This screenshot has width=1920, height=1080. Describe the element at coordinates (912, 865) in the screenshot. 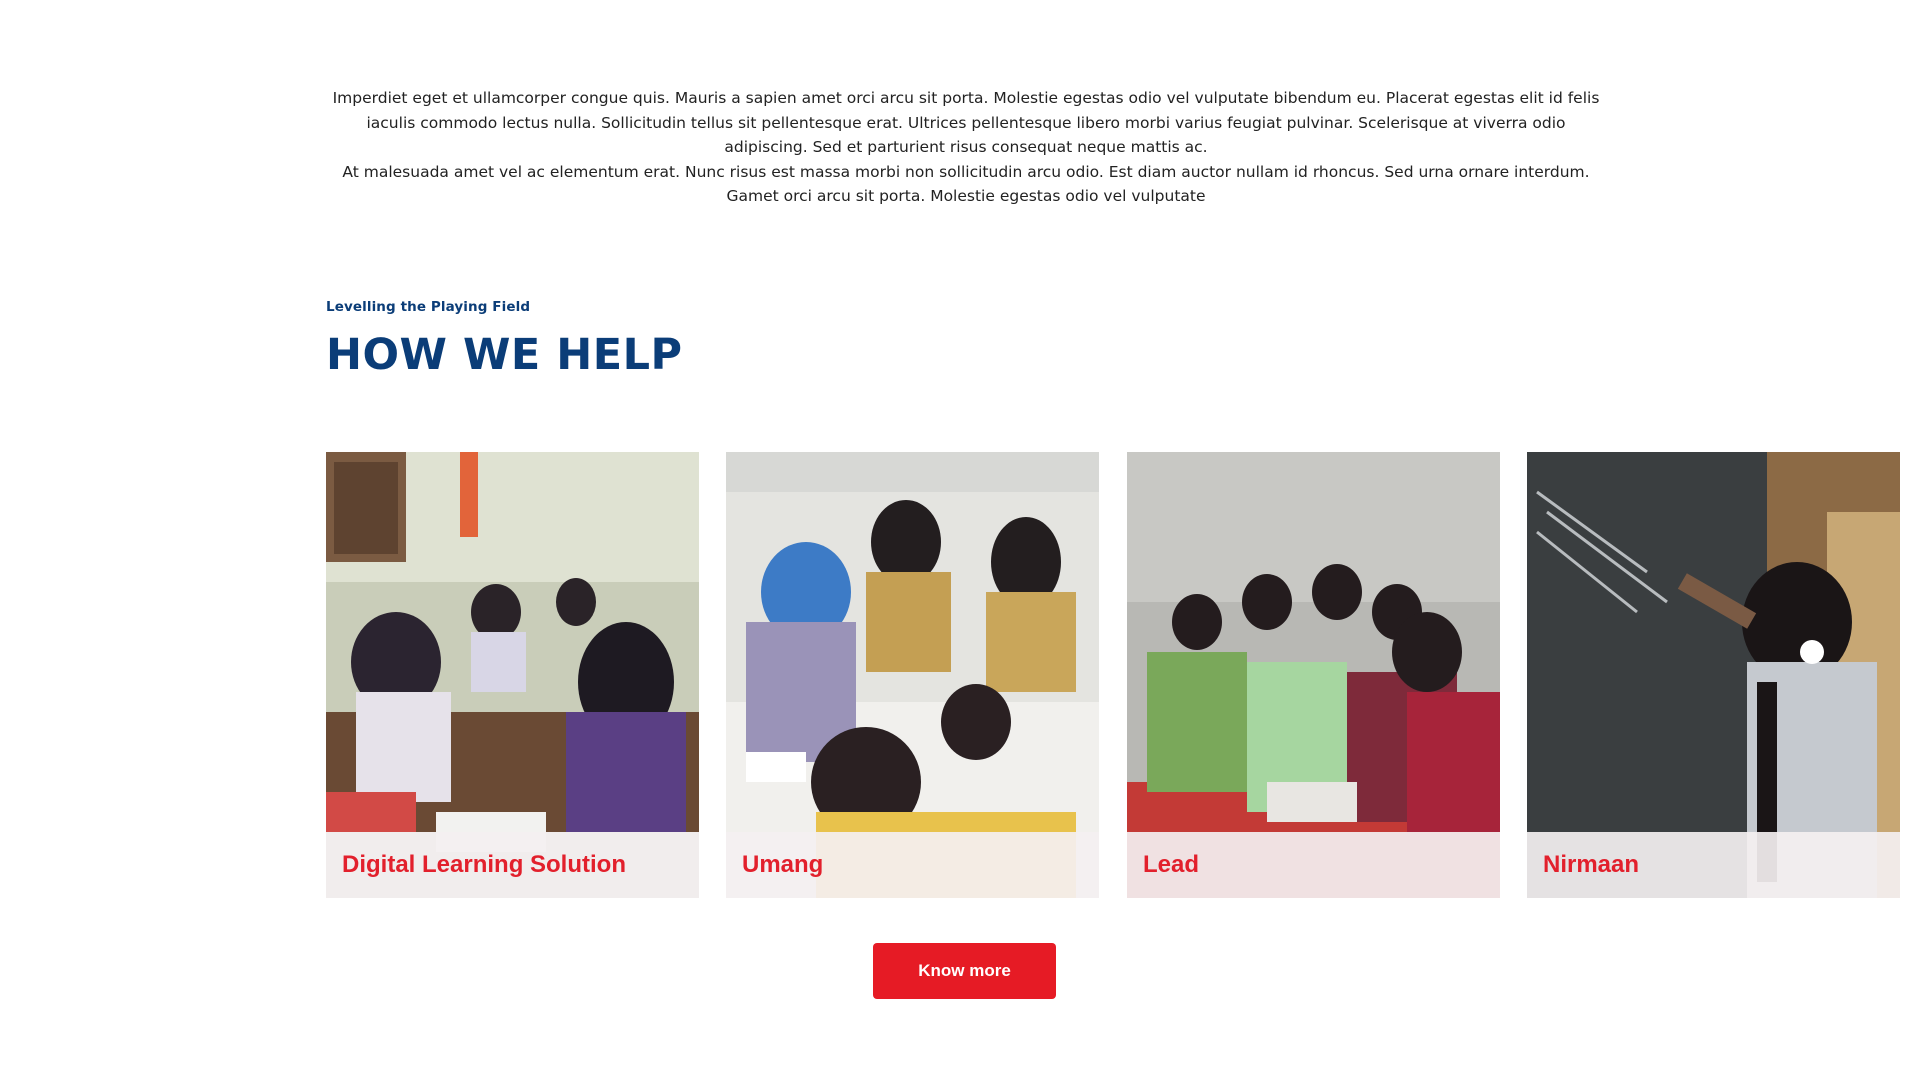

I see `card-caption: Umang` at that location.